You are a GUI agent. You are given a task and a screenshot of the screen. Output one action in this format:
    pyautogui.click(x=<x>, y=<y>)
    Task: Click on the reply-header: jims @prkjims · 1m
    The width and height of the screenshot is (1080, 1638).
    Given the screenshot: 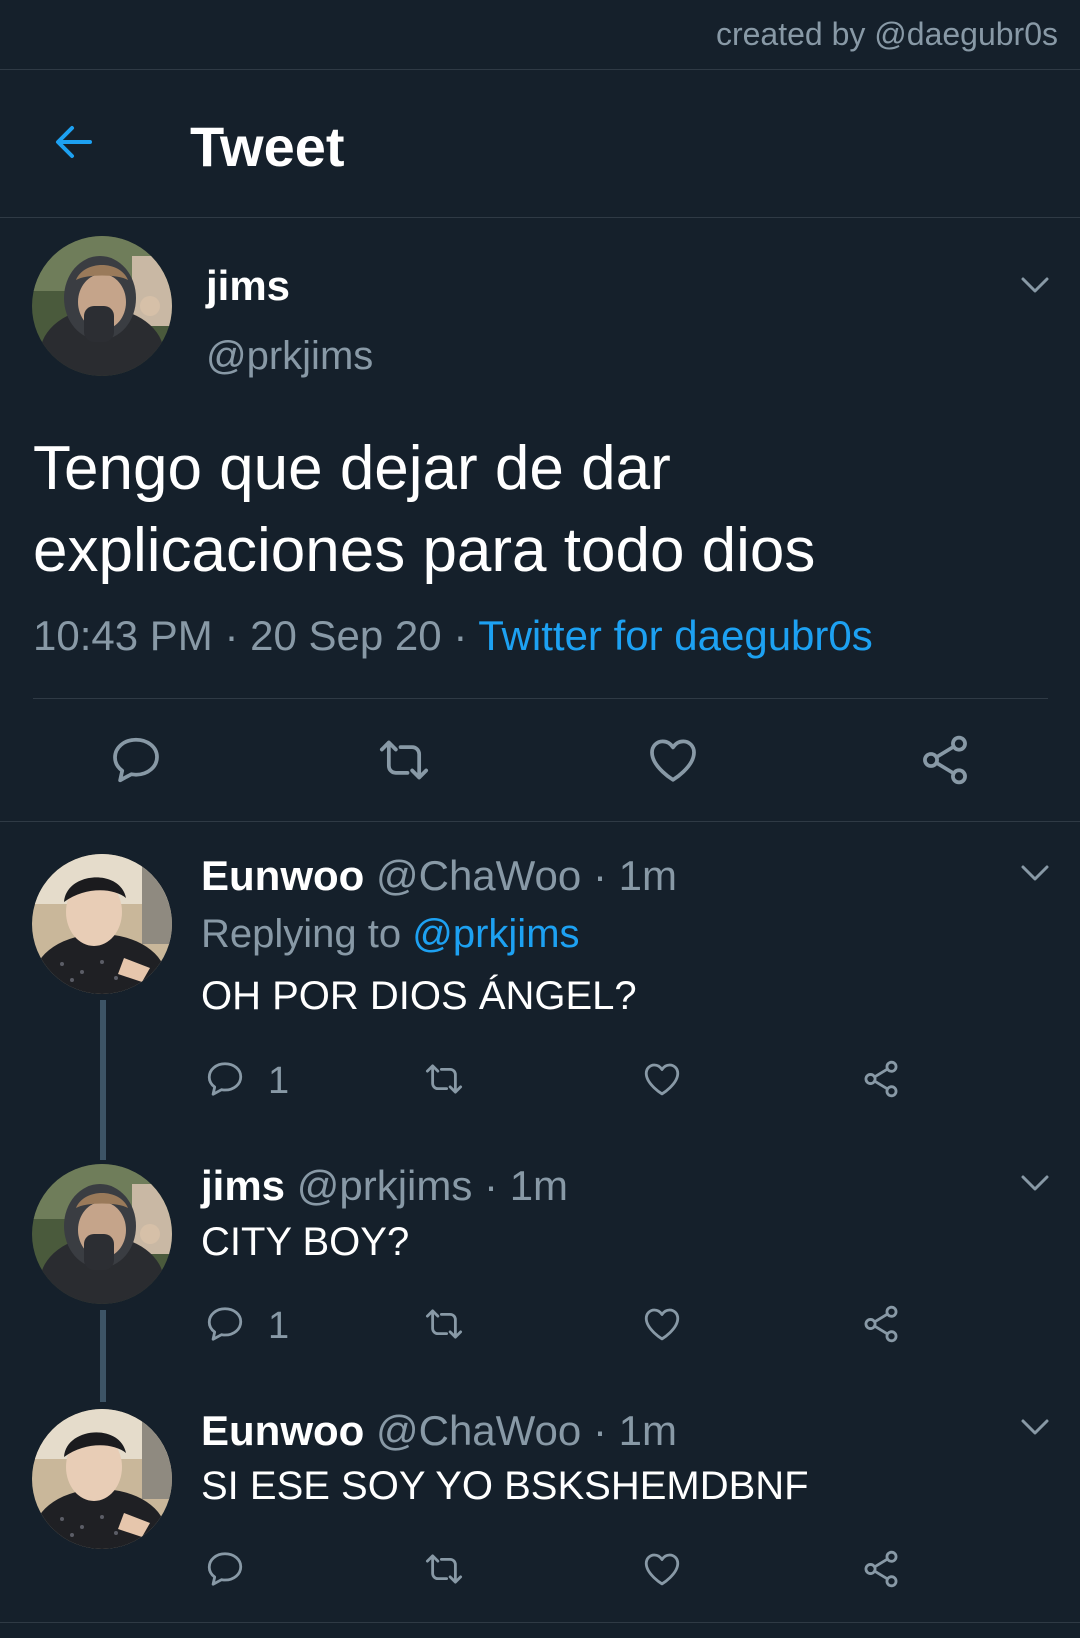 What is the action you would take?
    pyautogui.click(x=384, y=1186)
    